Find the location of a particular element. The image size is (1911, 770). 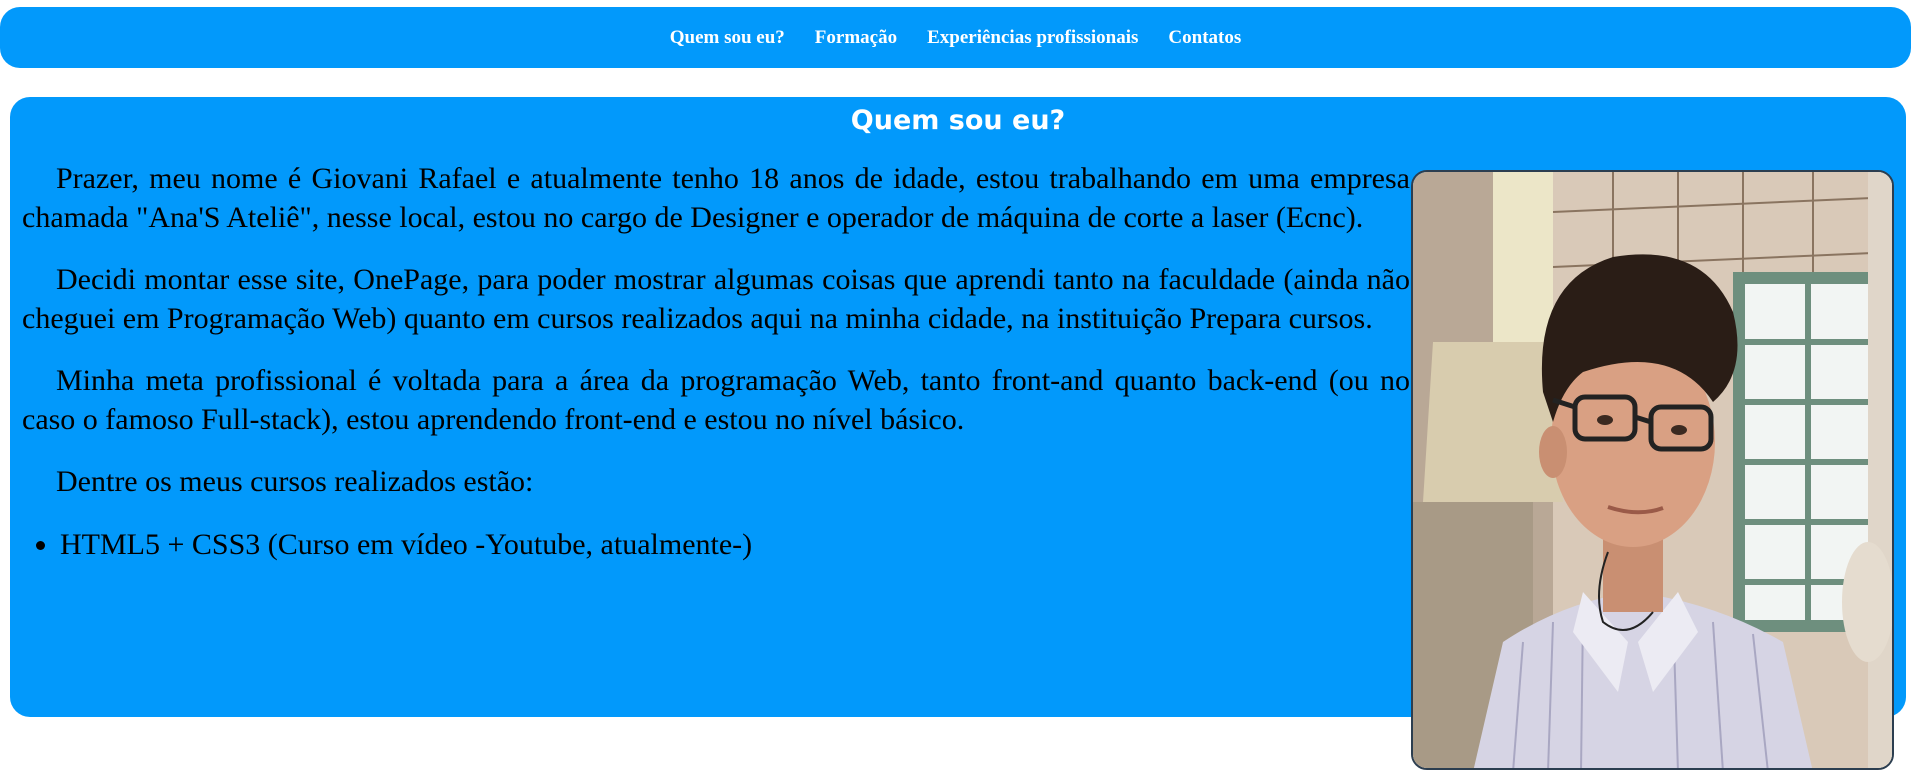

nav-link-contatos: Contatos is located at coordinates (1204, 38).